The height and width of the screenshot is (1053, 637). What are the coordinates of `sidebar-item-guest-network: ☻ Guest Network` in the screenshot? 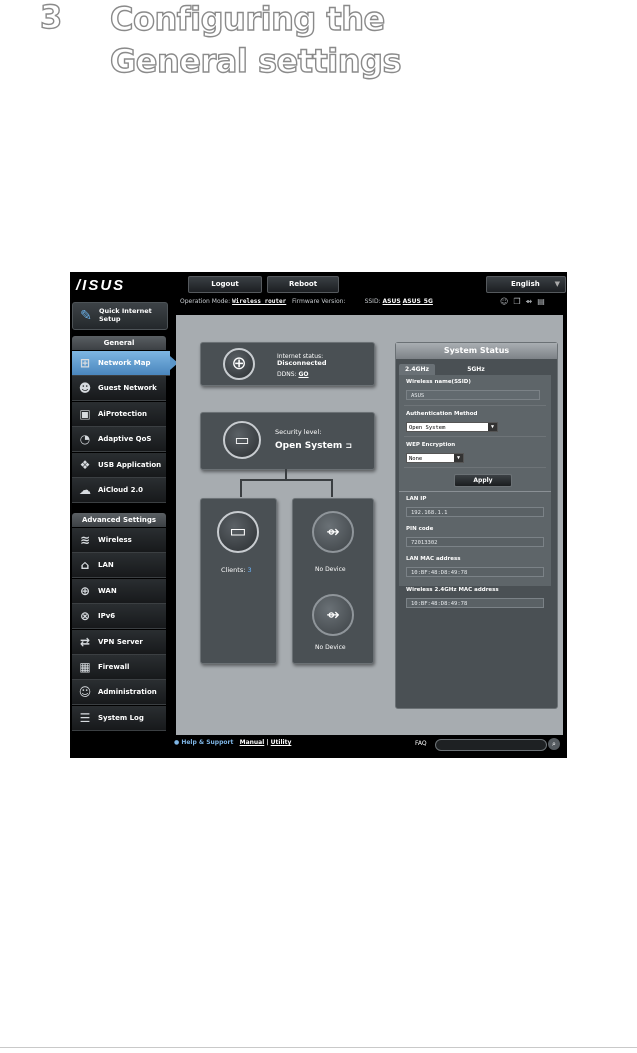 It's located at (119, 389).